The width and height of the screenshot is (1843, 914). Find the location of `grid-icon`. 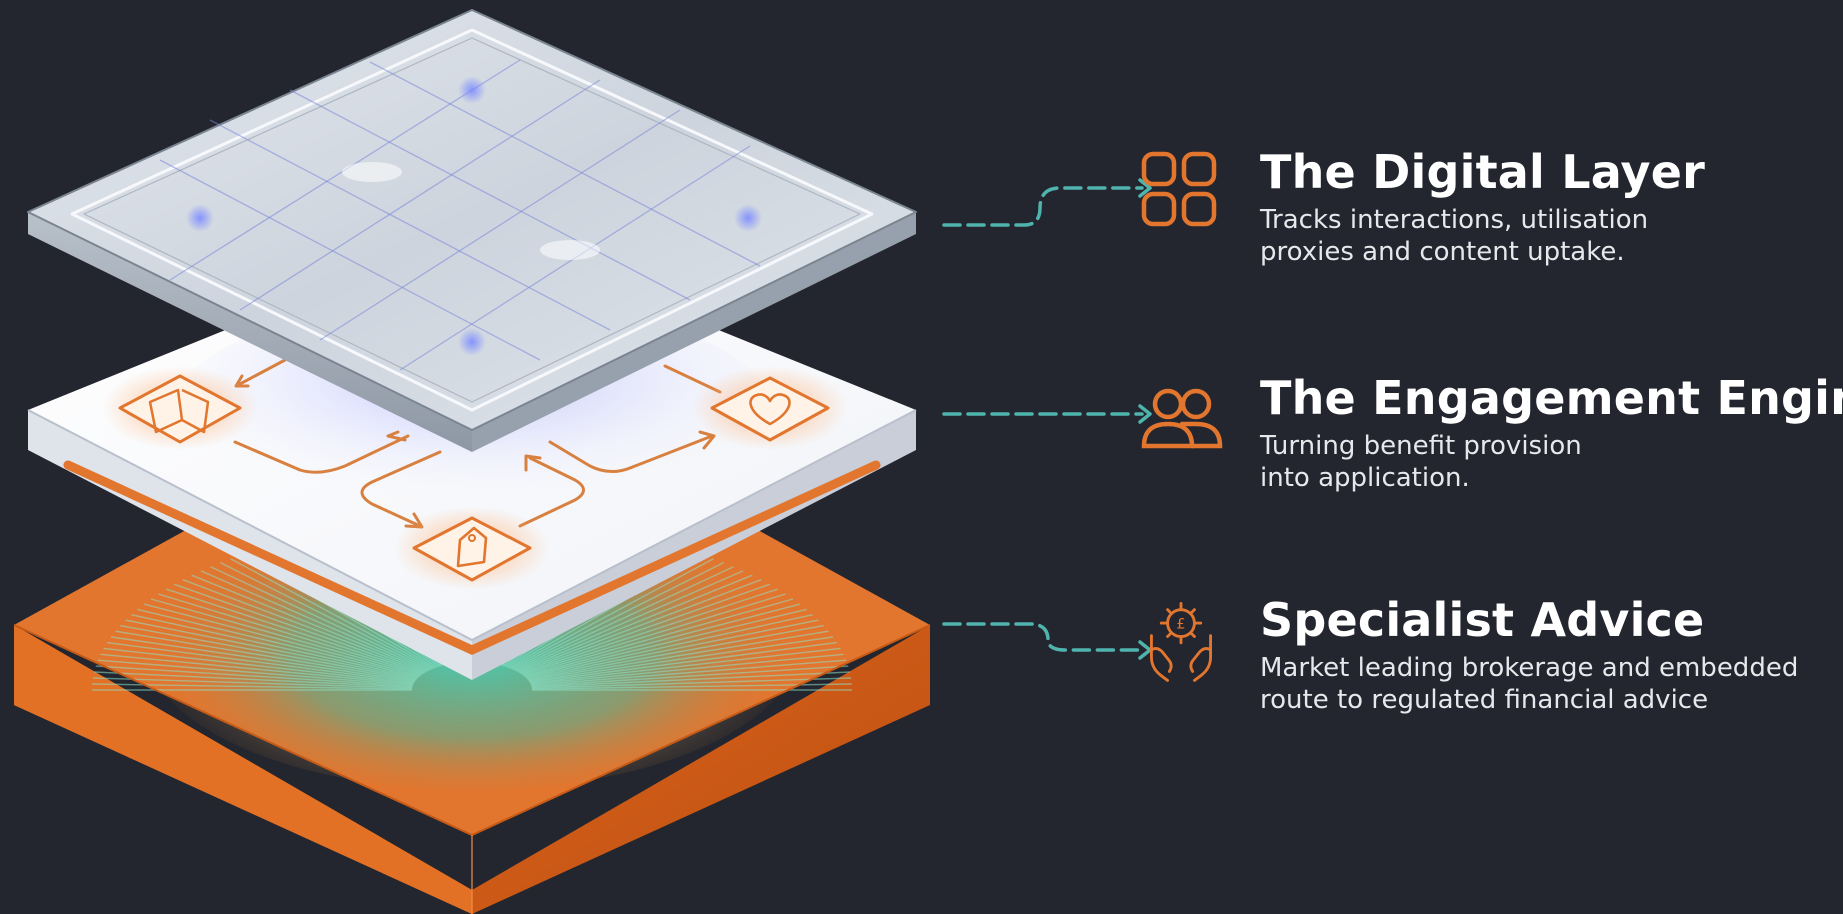

grid-icon is located at coordinates (1179, 189).